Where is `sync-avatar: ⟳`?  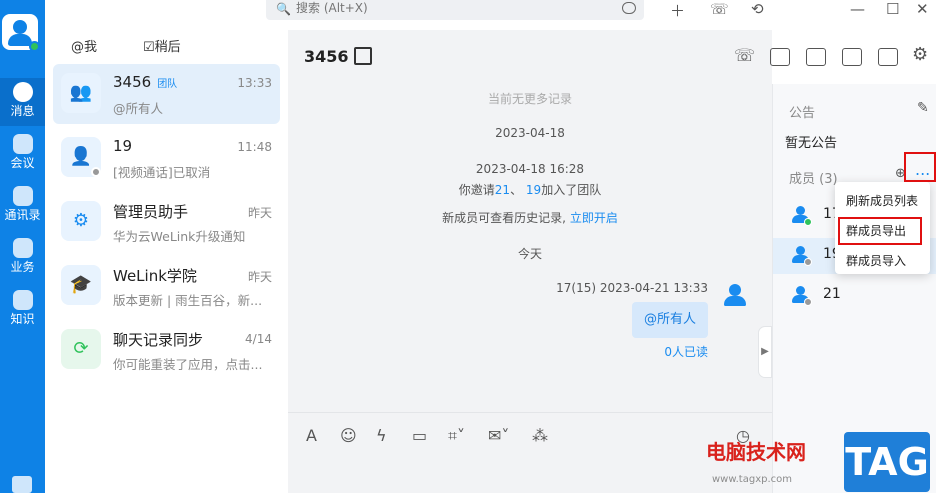 sync-avatar: ⟳ is located at coordinates (81, 349).